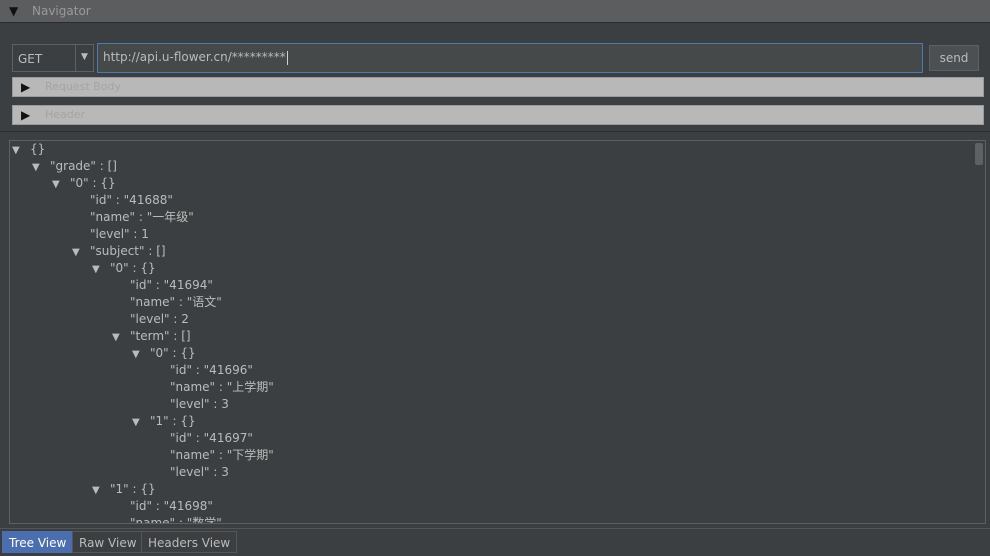 This screenshot has height=556, width=990. Describe the element at coordinates (84, 57) in the screenshot. I see `chevron-down-icon: ▼` at that location.